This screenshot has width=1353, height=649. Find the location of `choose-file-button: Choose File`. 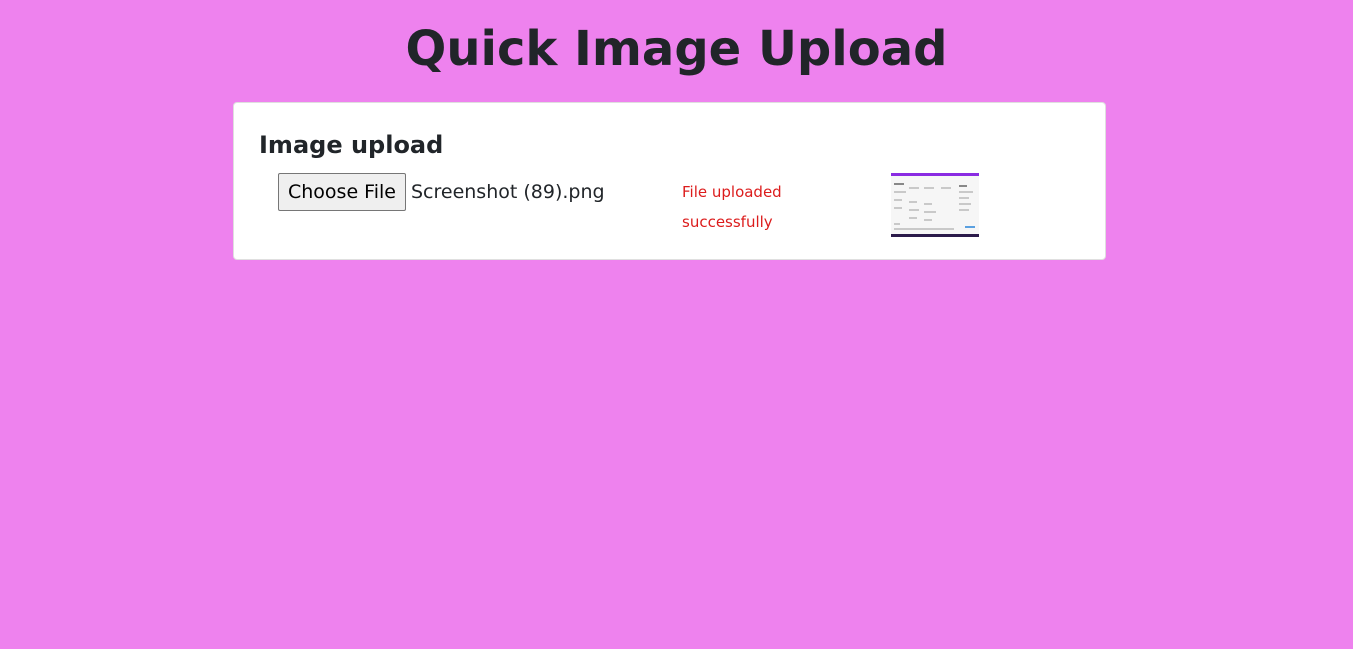

choose-file-button: Choose File is located at coordinates (342, 192).